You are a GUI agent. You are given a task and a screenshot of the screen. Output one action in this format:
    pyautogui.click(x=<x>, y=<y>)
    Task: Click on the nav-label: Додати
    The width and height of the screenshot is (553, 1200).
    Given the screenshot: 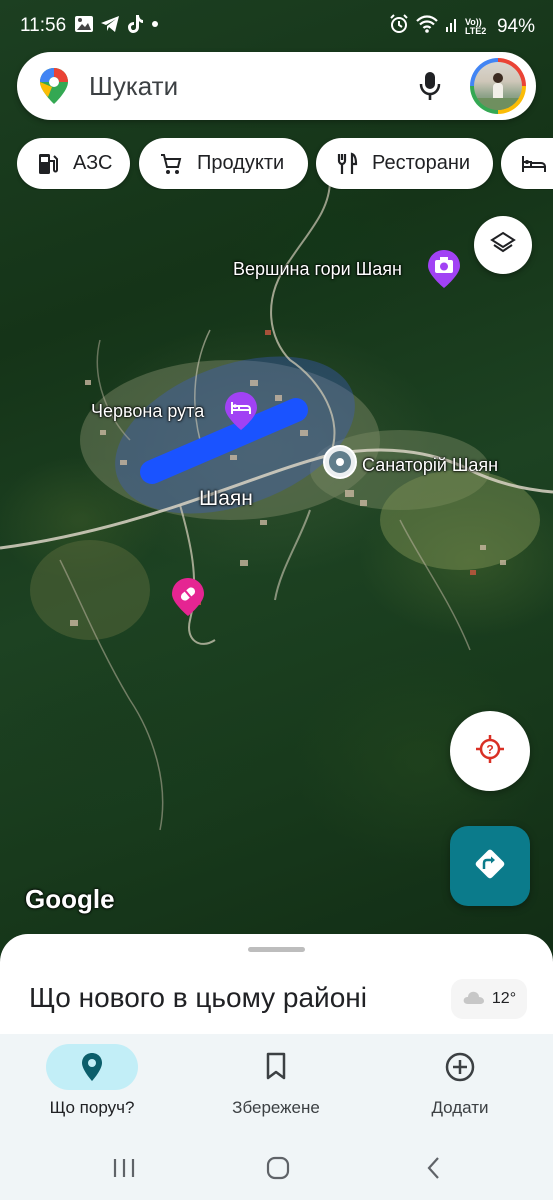 What is the action you would take?
    pyautogui.click(x=460, y=1107)
    